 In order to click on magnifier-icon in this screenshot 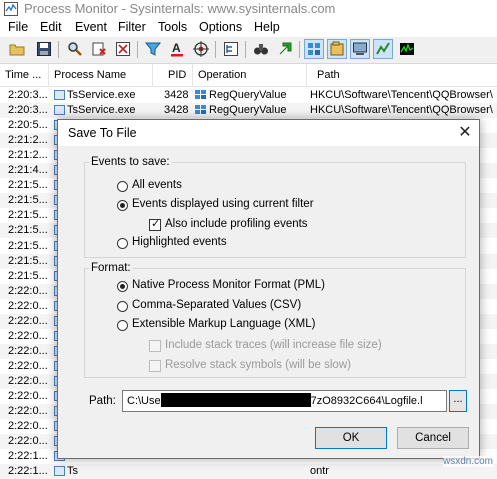, I will do `click(75, 49)`.